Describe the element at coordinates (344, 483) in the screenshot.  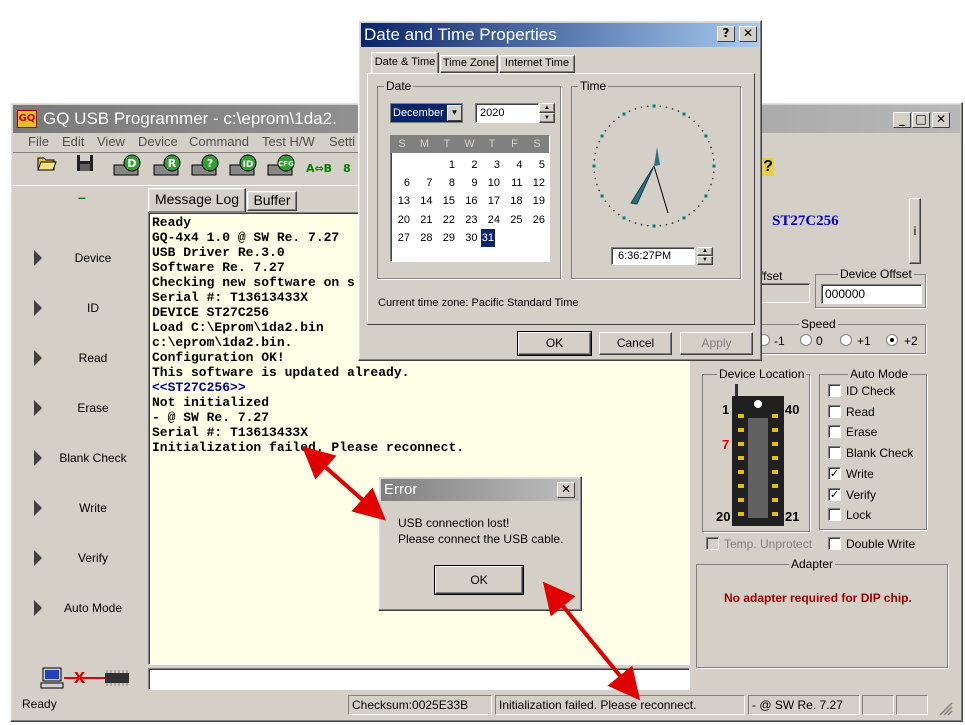
I see `red-arrow-log-to-error` at that location.